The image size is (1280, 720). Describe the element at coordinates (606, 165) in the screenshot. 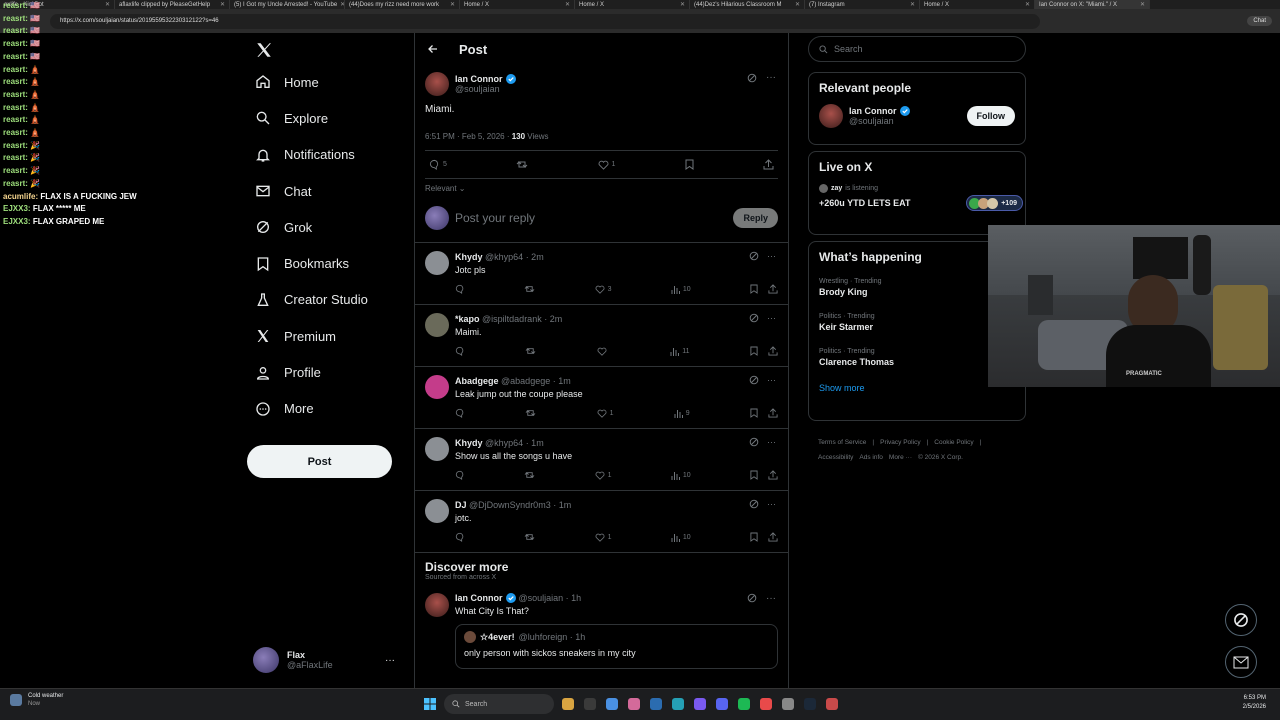

I see `like-action: 1` at that location.